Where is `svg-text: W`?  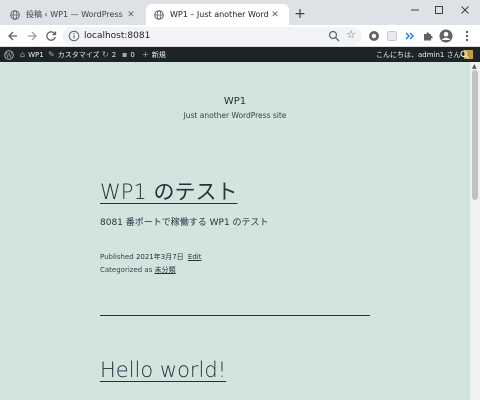
svg-text: W is located at coordinates (9, 55).